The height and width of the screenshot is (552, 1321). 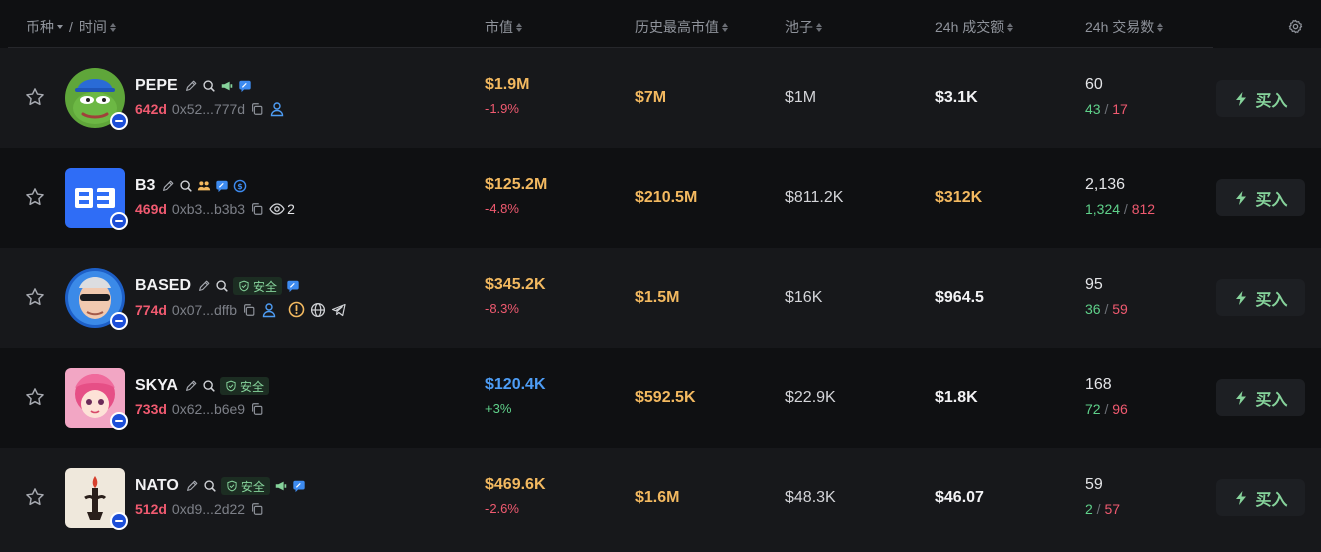 I want to click on header-txs: 24h 交易数, so click(x=1124, y=27).